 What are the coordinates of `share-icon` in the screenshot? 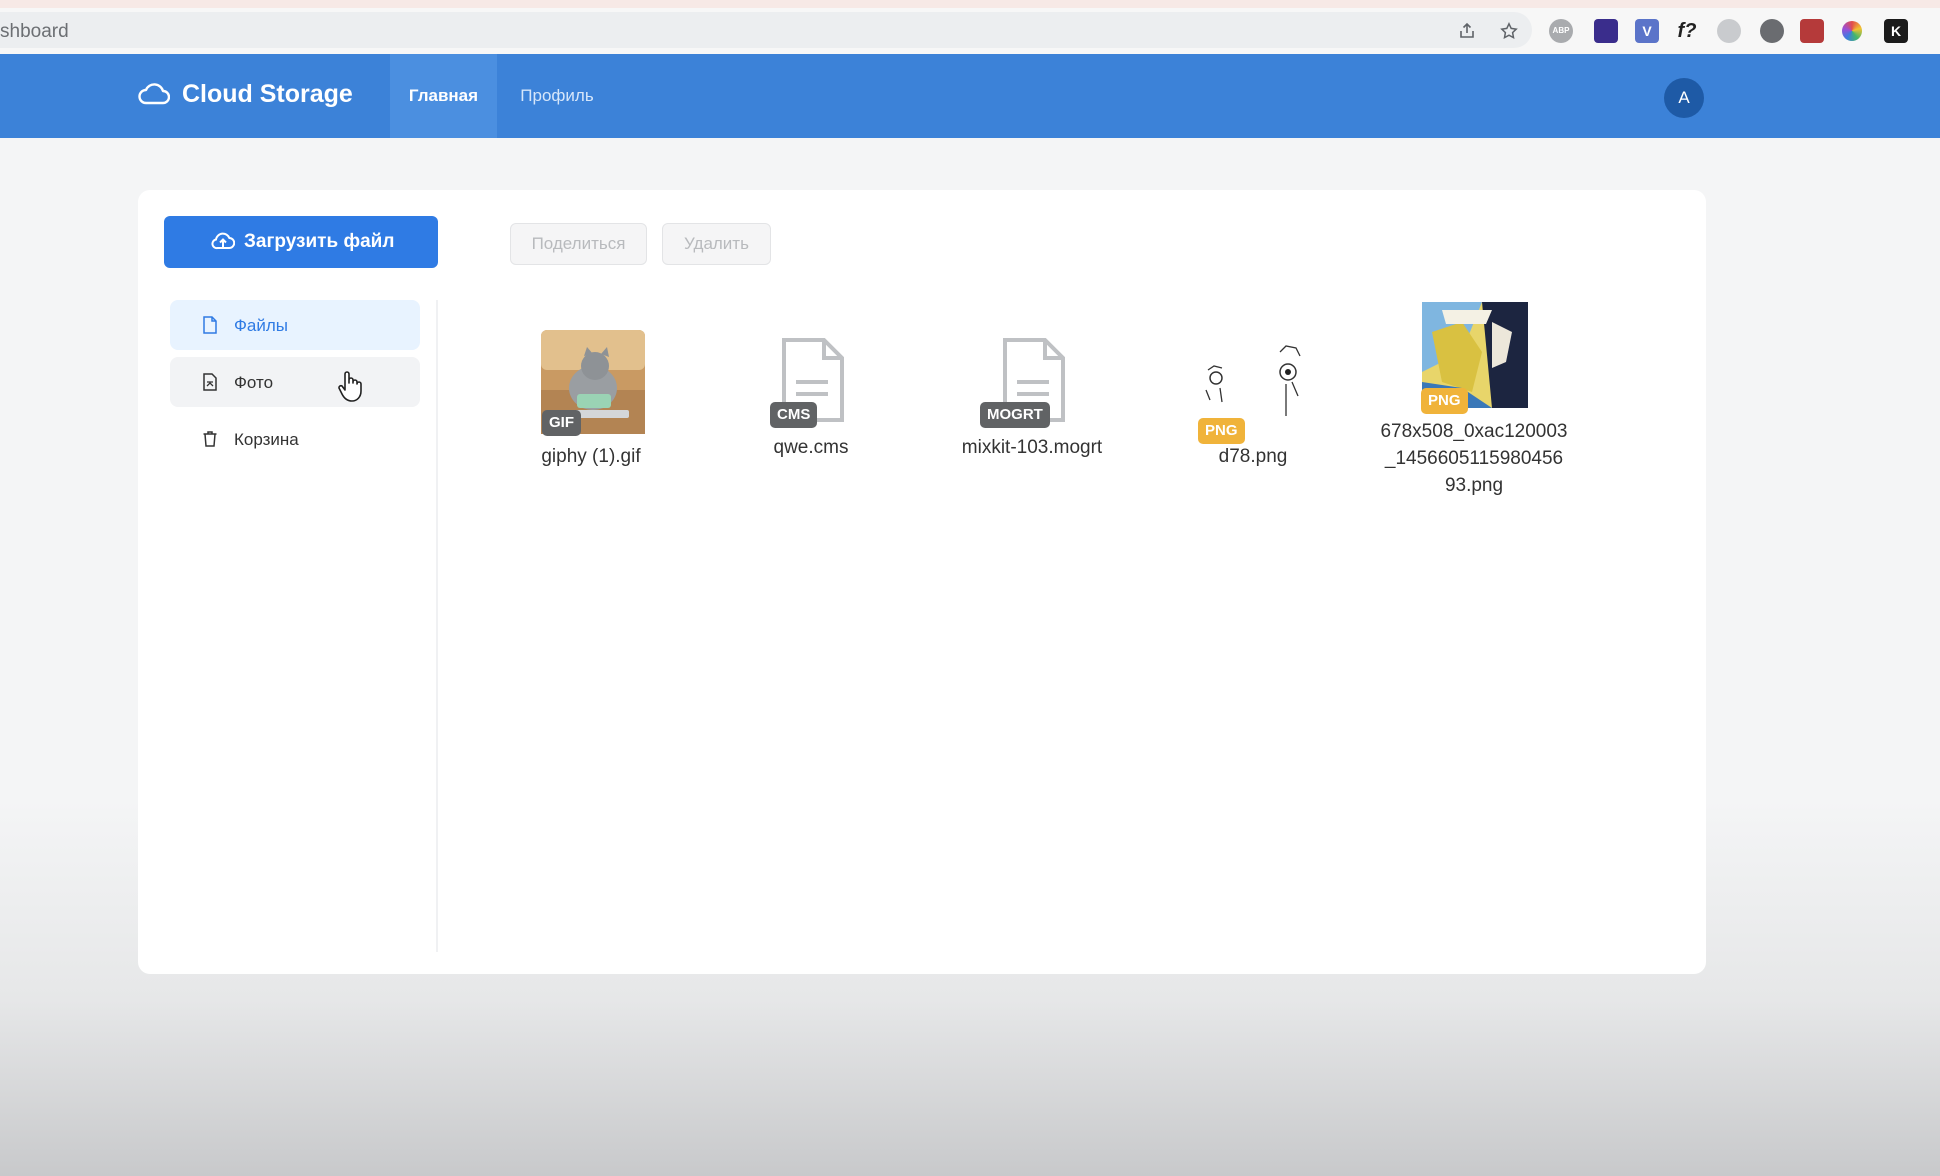 It's located at (1467, 31).